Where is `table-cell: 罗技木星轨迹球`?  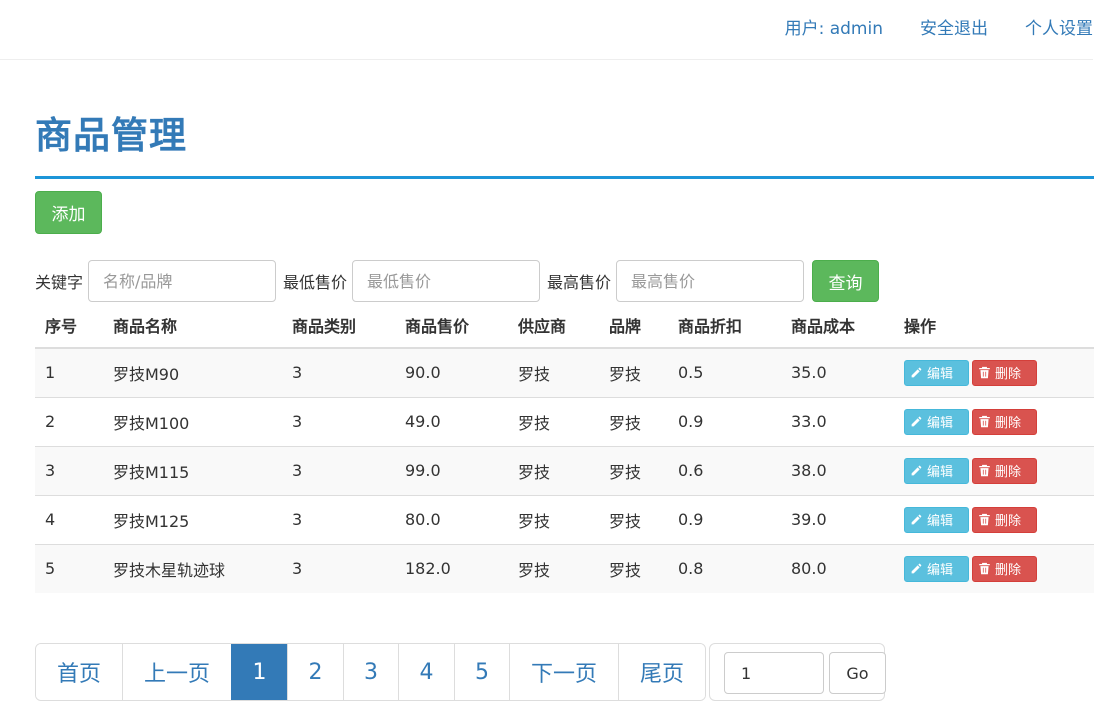 table-cell: 罗技木星轨迹球 is located at coordinates (192, 568).